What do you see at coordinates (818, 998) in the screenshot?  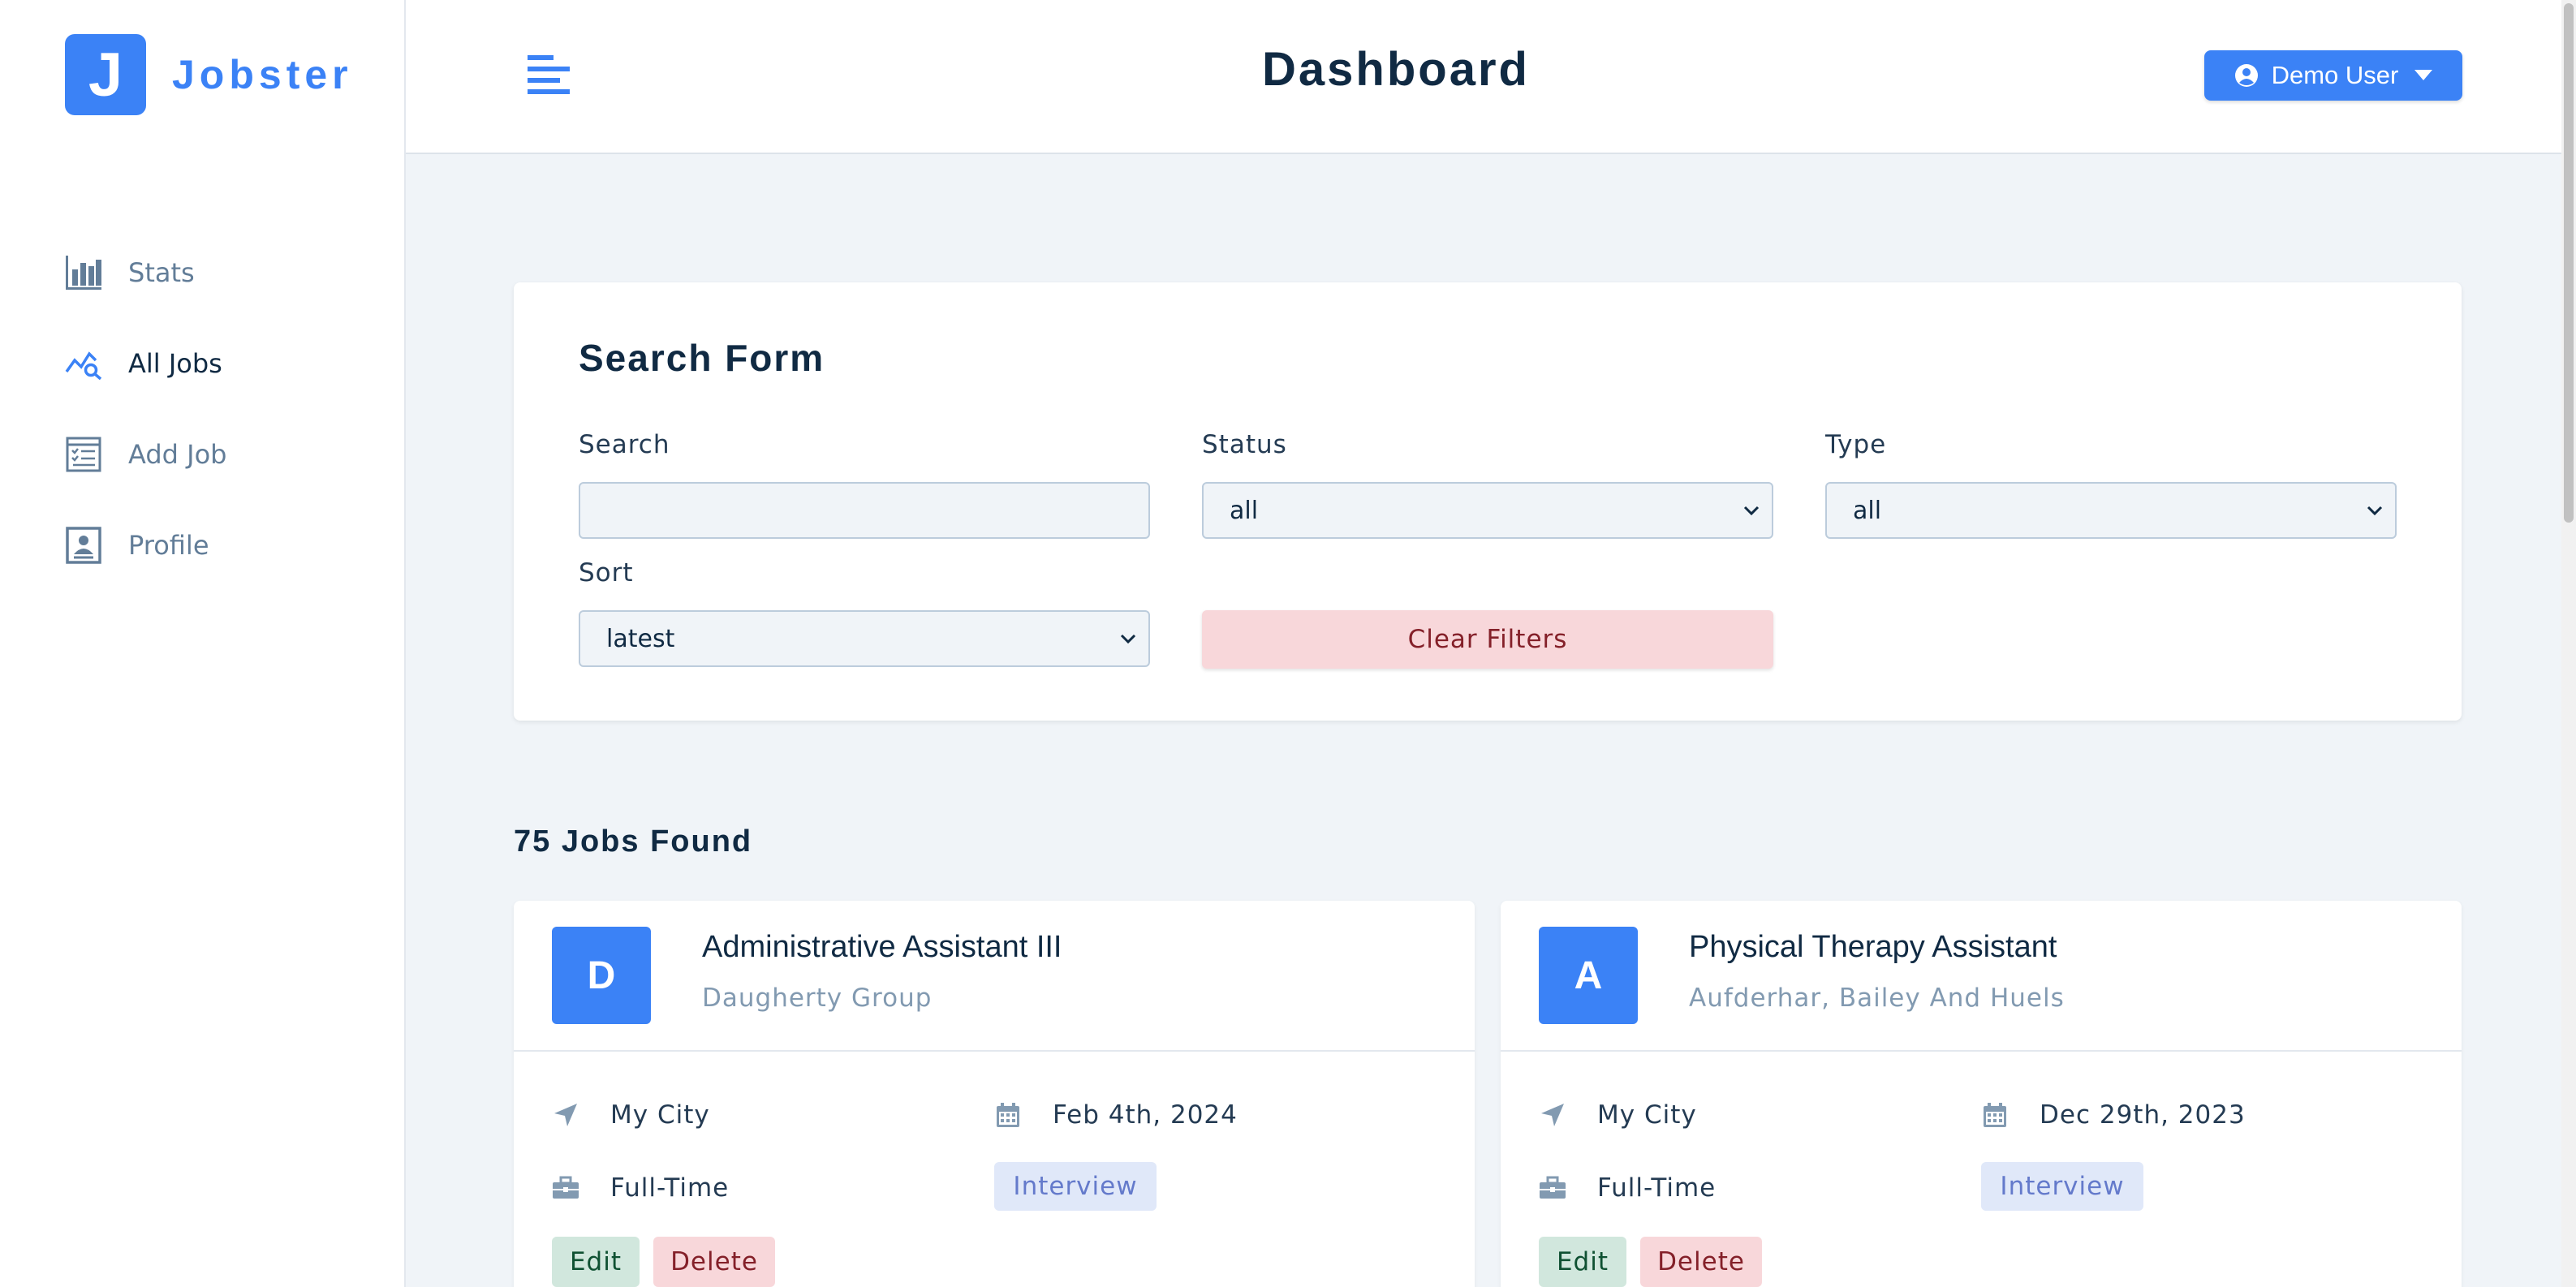 I see `job-company: Daugherty Group` at bounding box center [818, 998].